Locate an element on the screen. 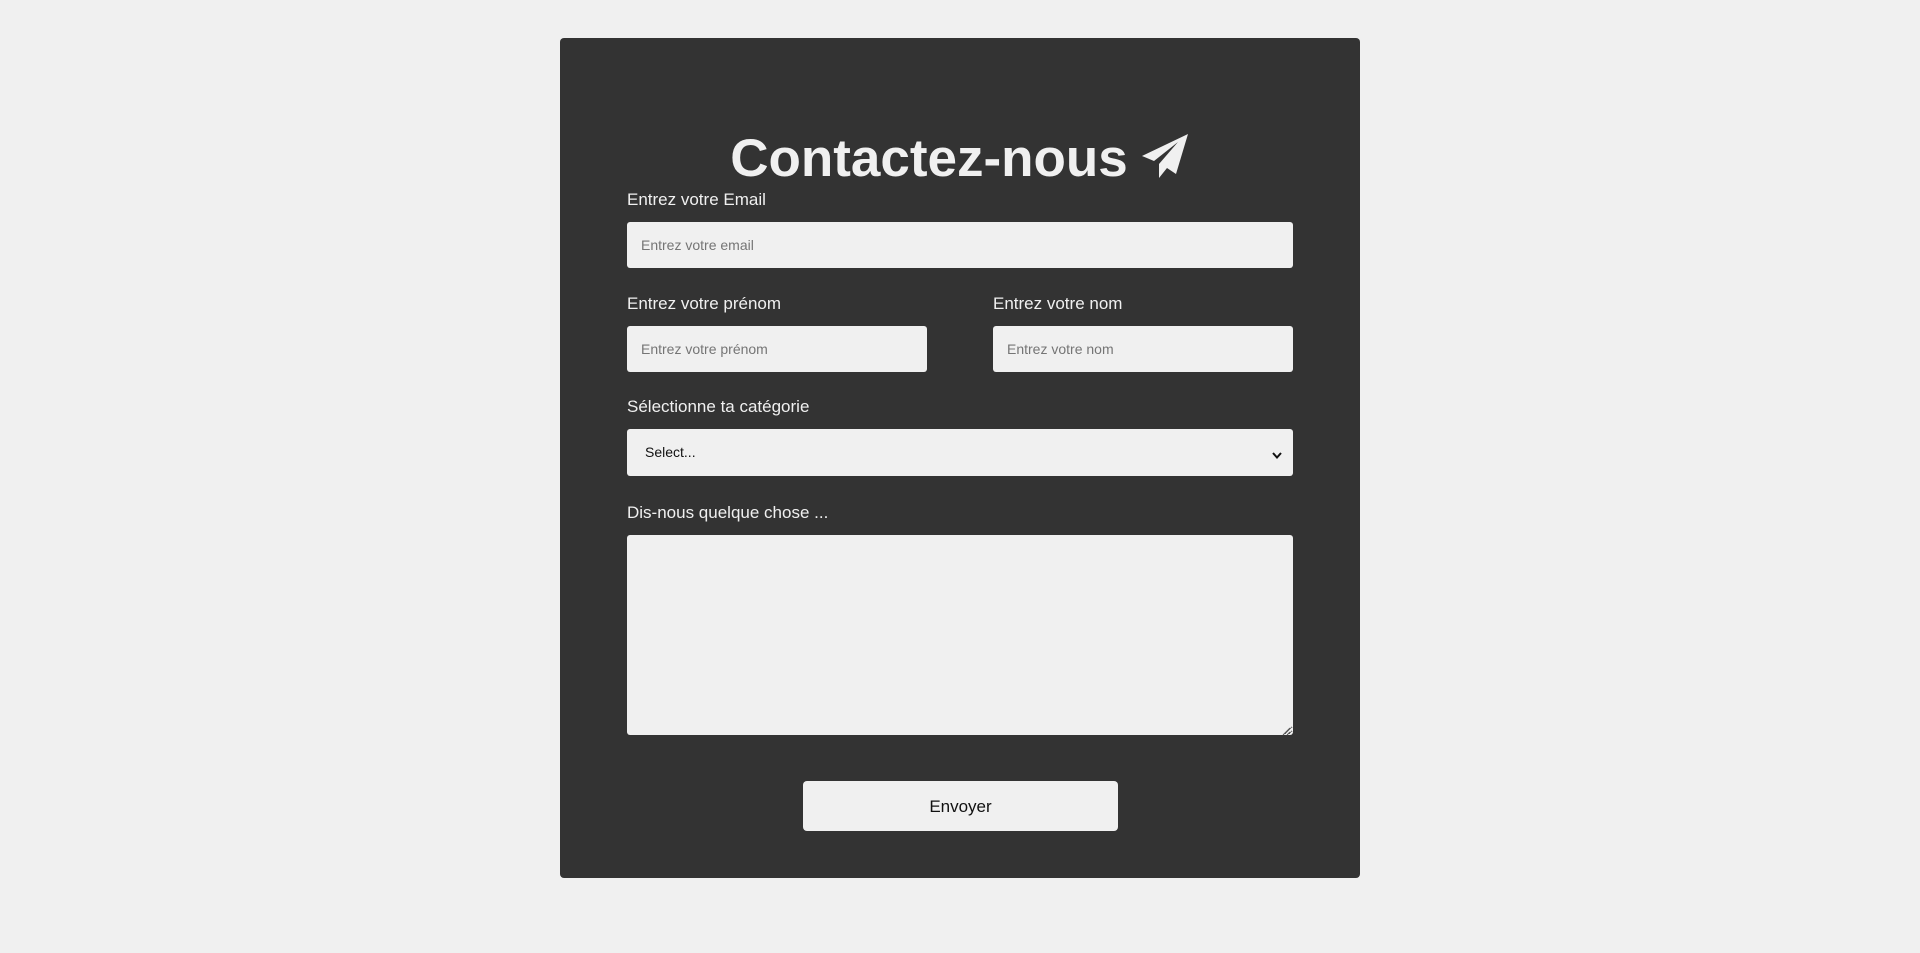 The height and width of the screenshot is (953, 1920). page-title: Contactez-nous is located at coordinates (960, 162).